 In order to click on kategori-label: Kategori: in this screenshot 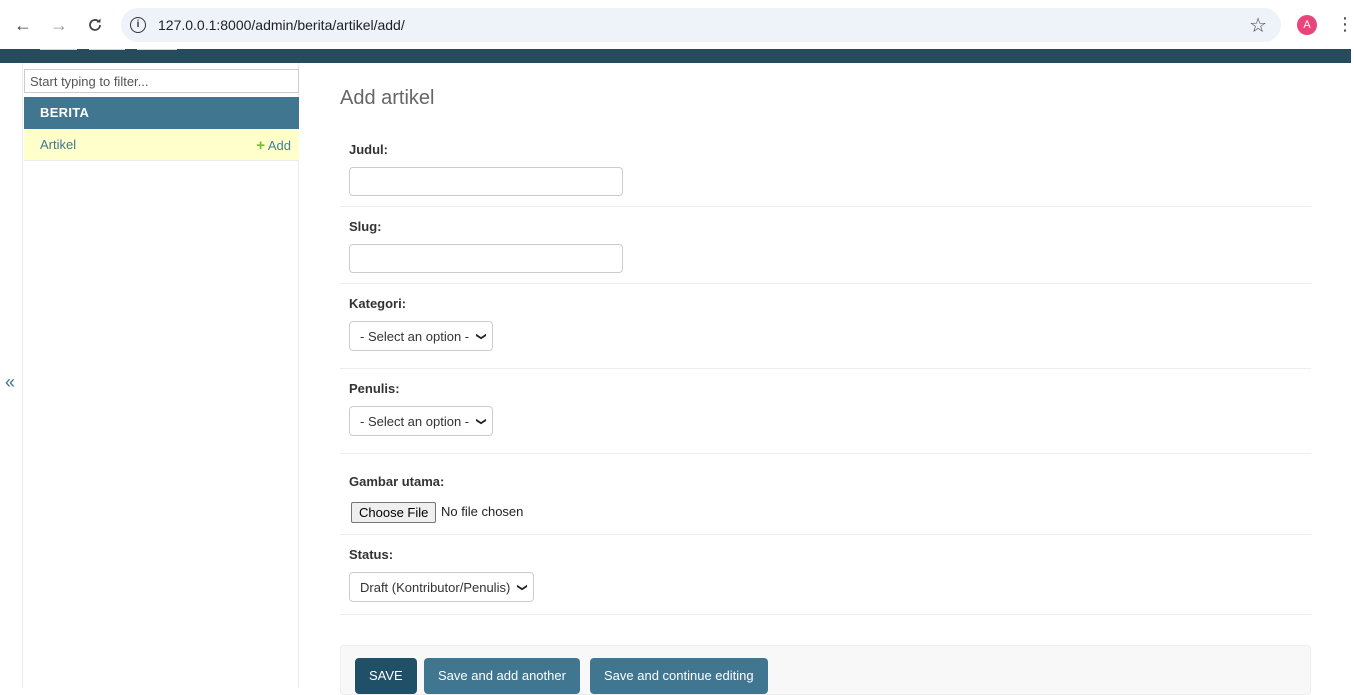, I will do `click(378, 303)`.